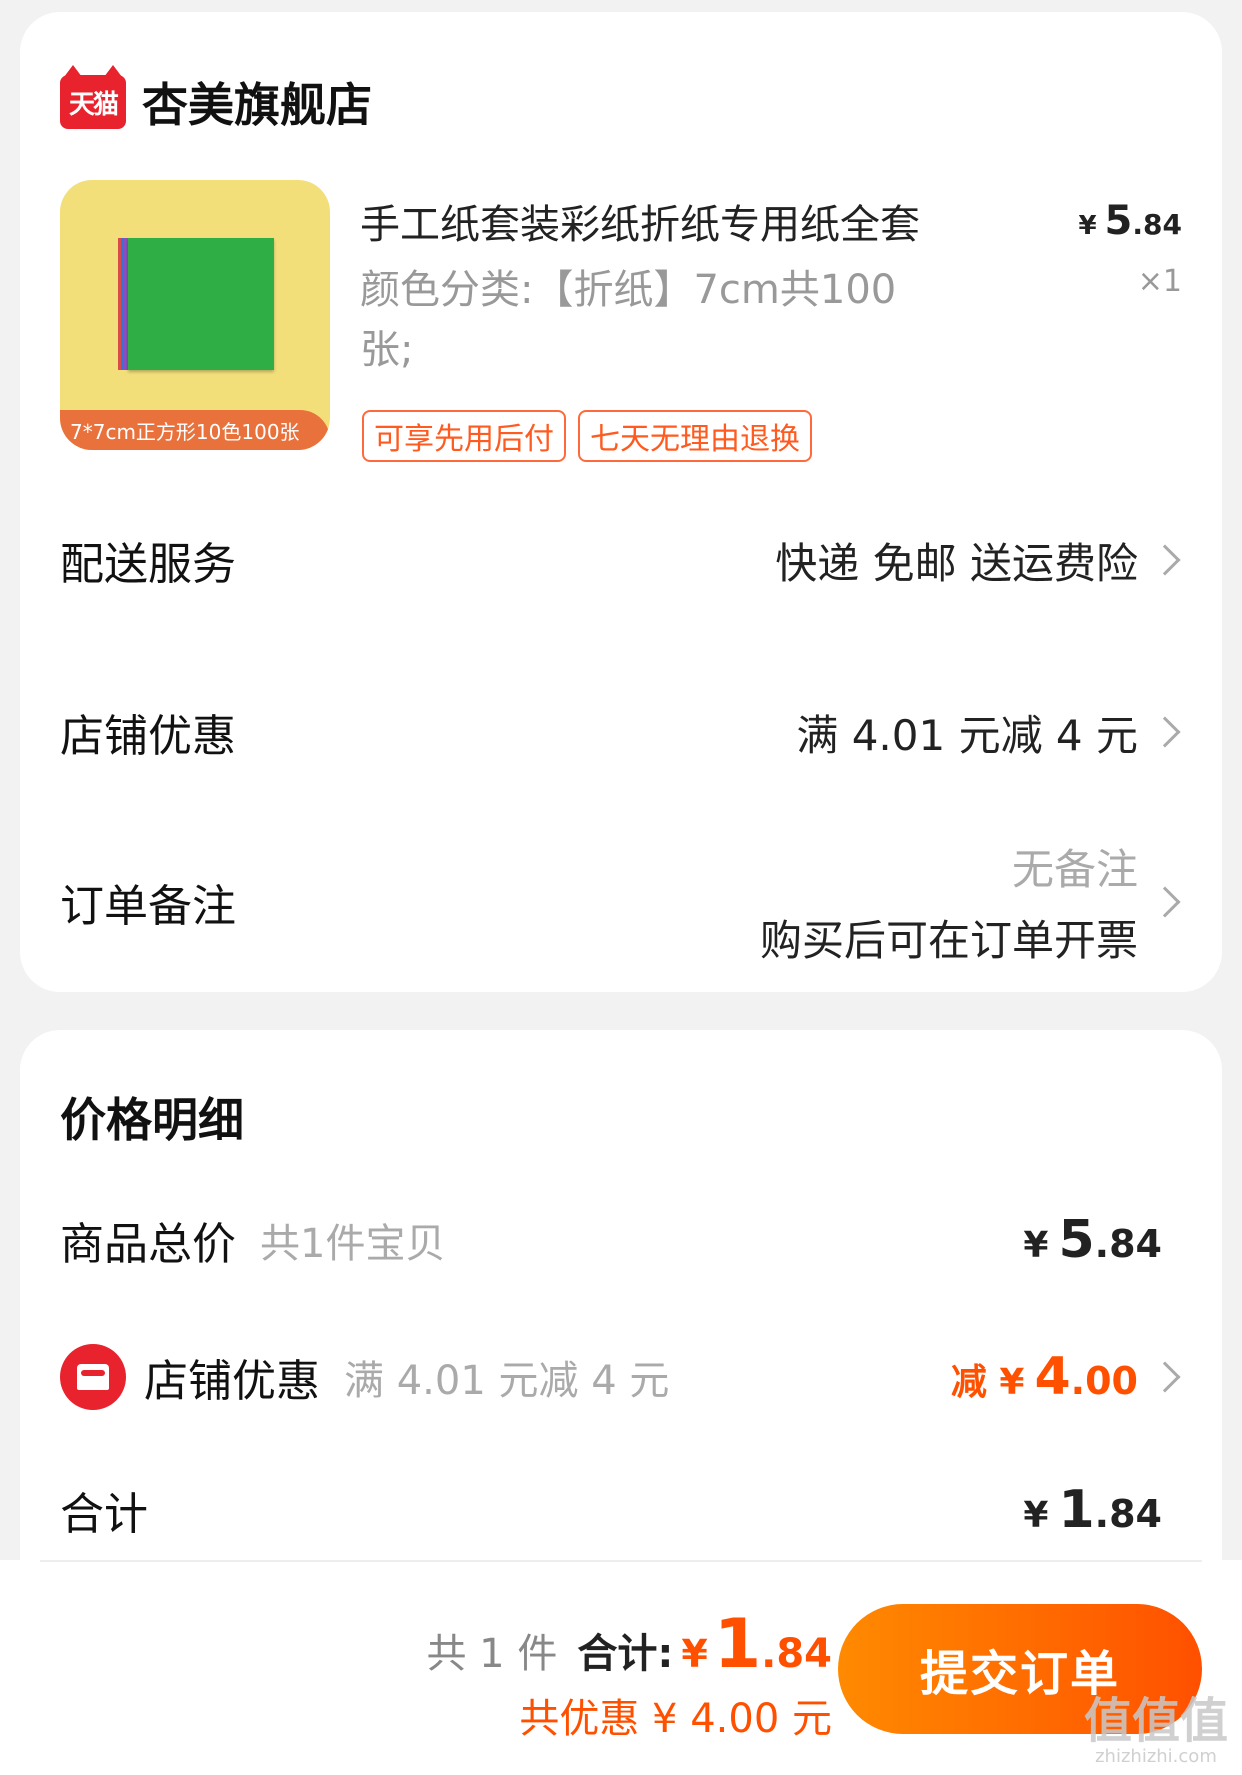 Image resolution: width=1242 pixels, height=1775 pixels. I want to click on price-currency: ¥, so click(1087, 226).